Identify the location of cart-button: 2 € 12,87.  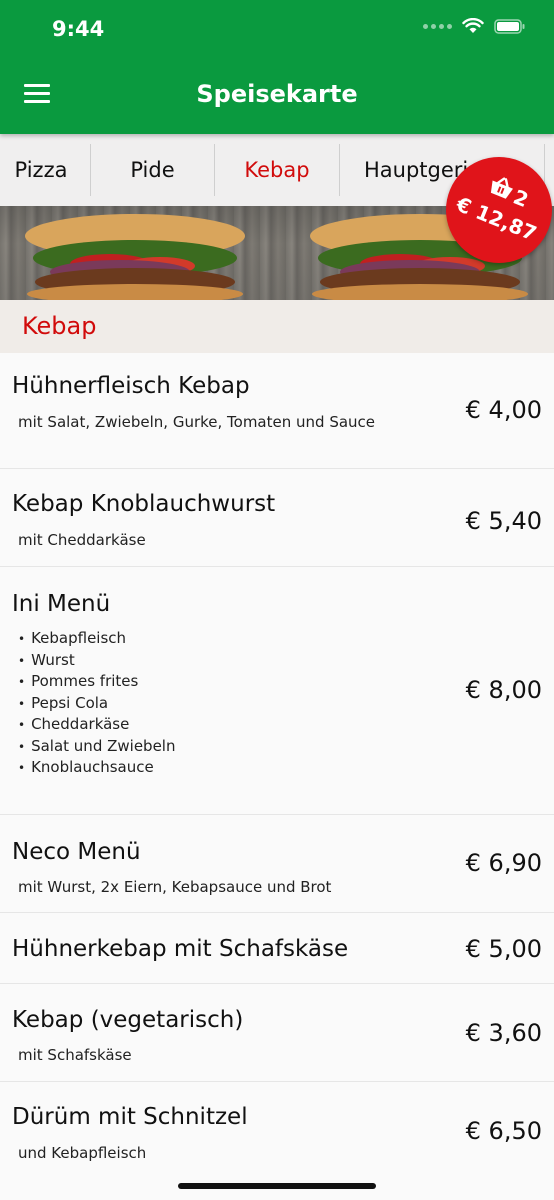
(499, 210).